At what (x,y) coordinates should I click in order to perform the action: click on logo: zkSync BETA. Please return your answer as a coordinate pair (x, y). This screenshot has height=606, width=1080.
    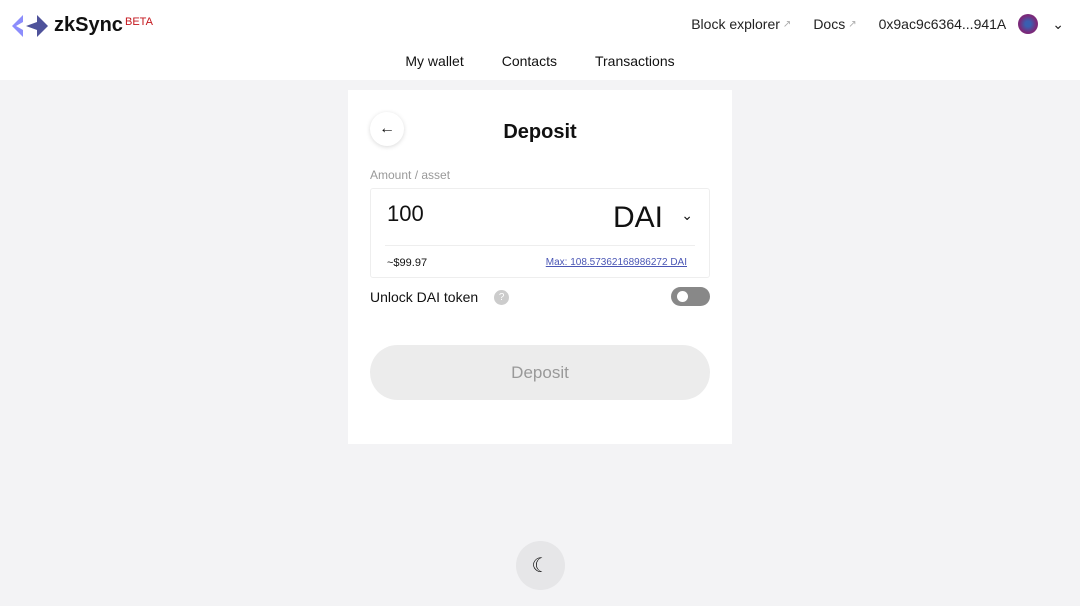
    Looking at the image, I should click on (82, 25).